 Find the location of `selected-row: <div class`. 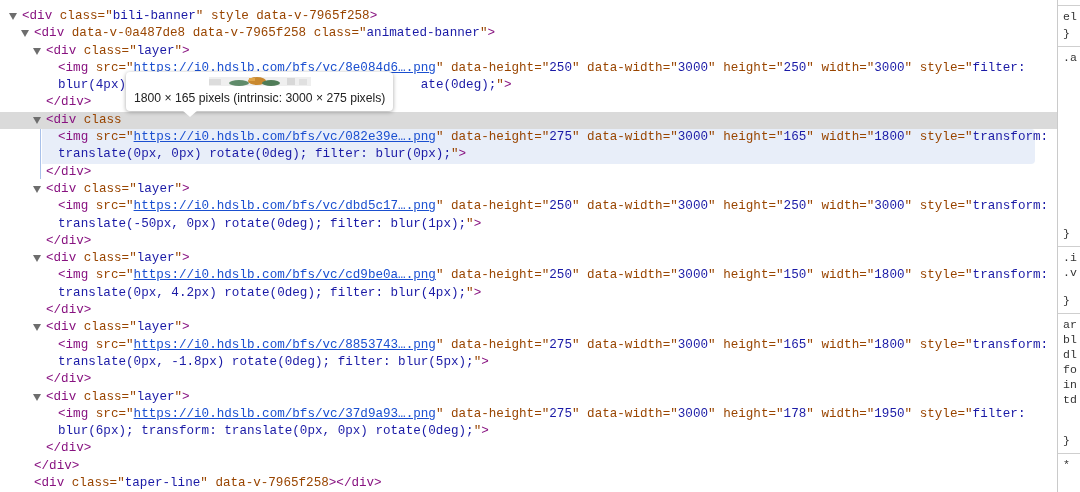

selected-row: <div class is located at coordinates (528, 120).